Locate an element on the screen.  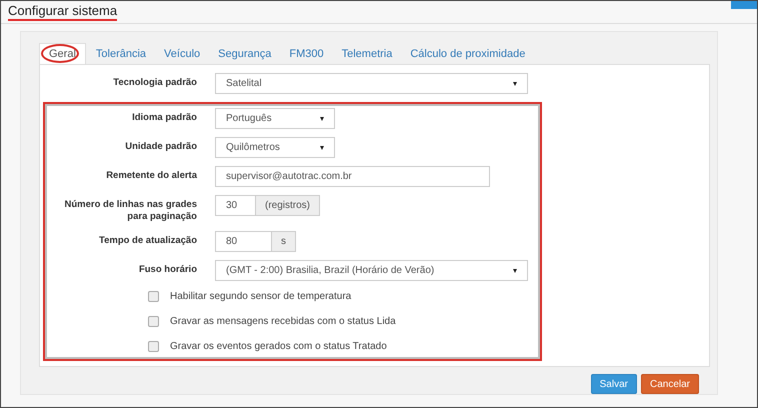
tab: FM300 is located at coordinates (306, 53).